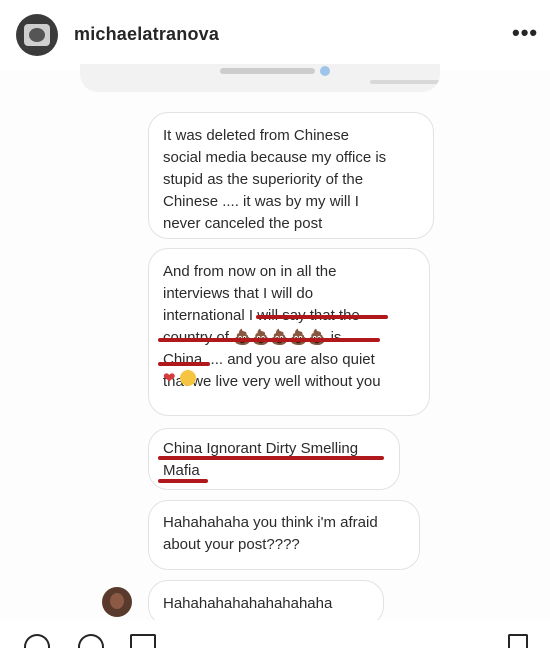 The image size is (550, 648). What do you see at coordinates (187, 378) in the screenshot?
I see `kiss-face-emoji-icon` at bounding box center [187, 378].